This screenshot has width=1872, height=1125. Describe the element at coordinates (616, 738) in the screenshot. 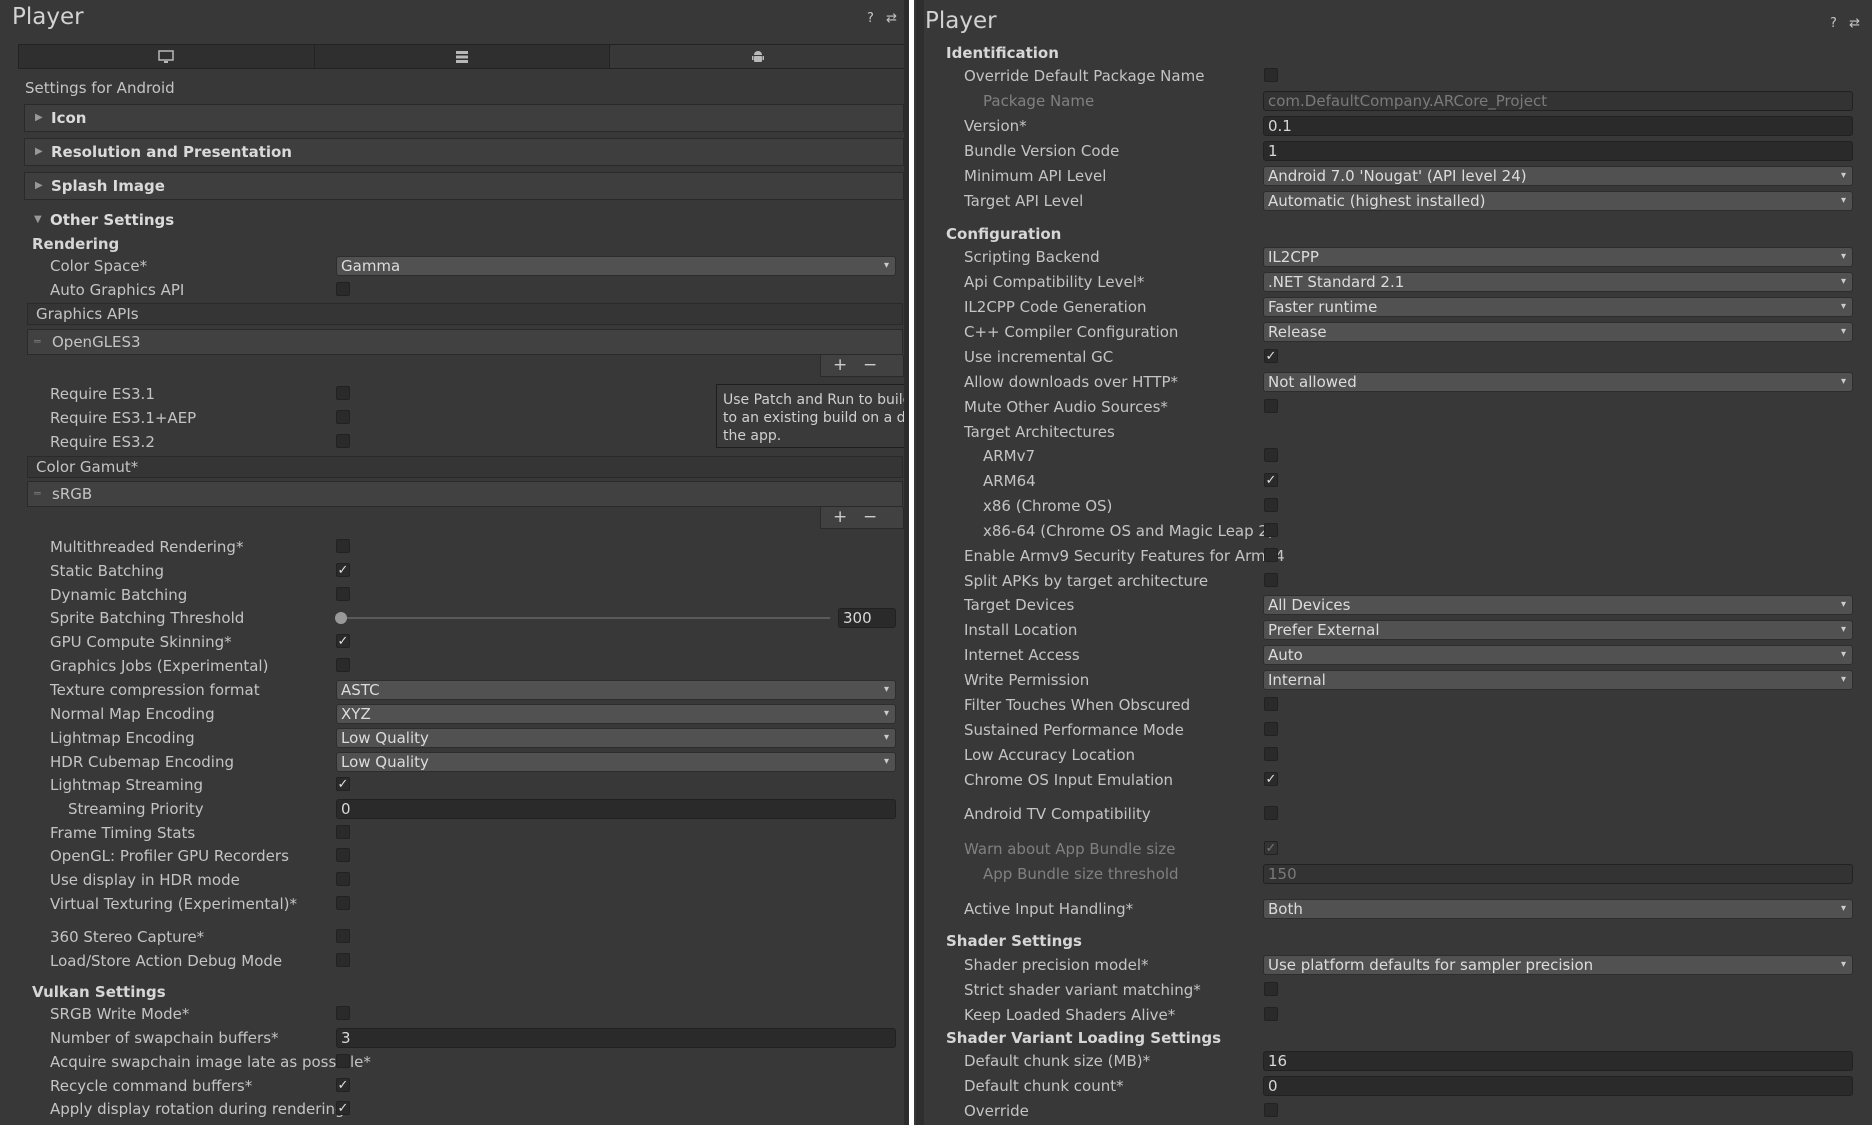

I see `lightmap-encoding-dropdown: Low Quality ▾` at that location.